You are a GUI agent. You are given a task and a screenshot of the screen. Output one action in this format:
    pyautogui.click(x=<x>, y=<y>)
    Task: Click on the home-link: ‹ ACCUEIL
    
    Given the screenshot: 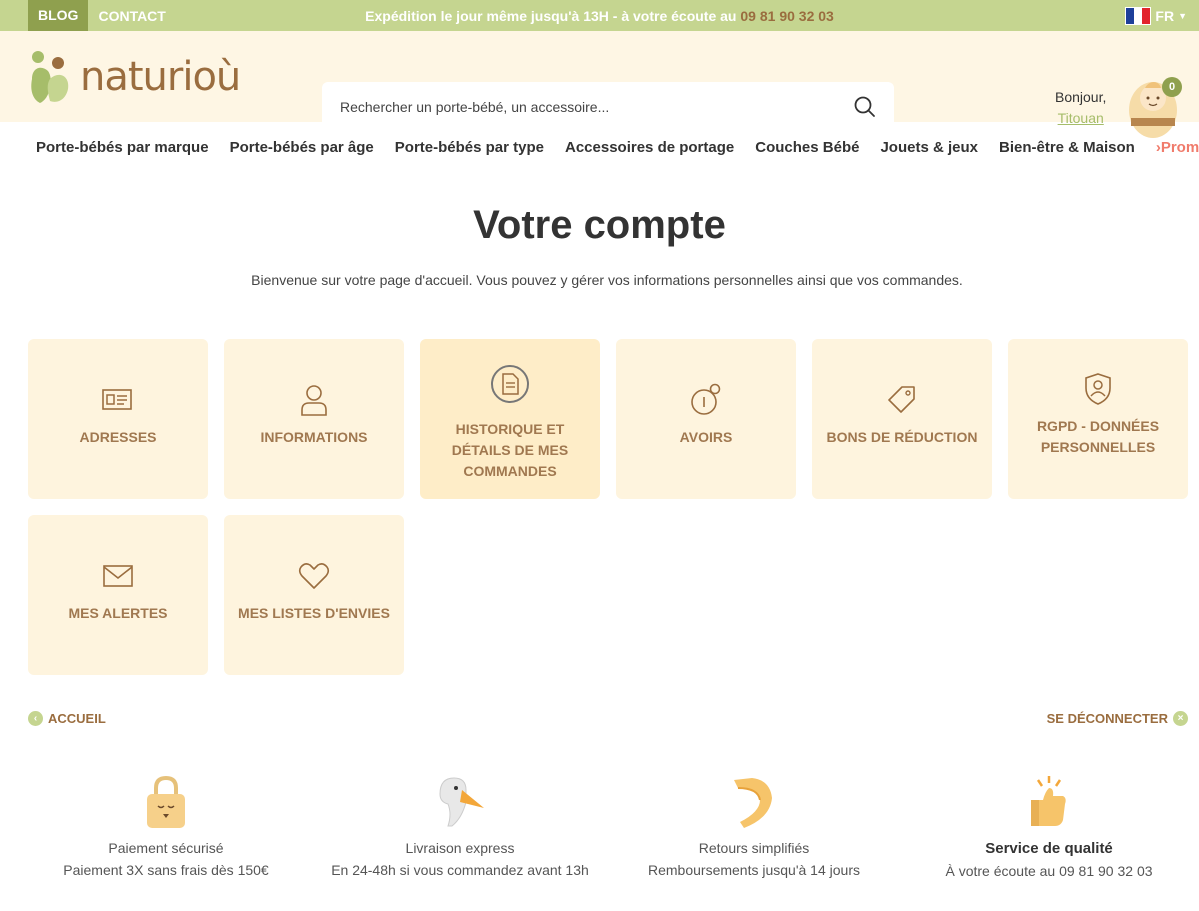 What is the action you would take?
    pyautogui.click(x=67, y=718)
    